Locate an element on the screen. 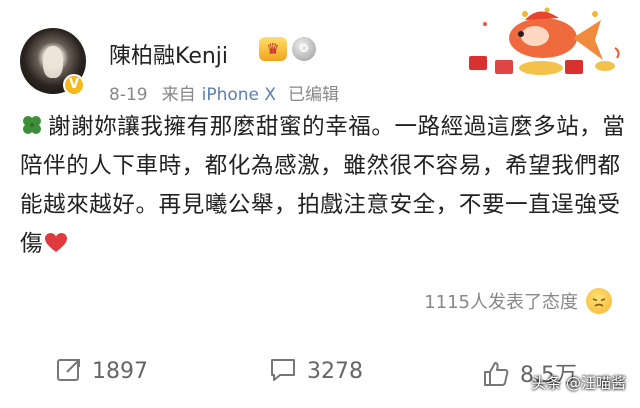 This screenshot has width=640, height=408. comment-icon is located at coordinates (283, 370).